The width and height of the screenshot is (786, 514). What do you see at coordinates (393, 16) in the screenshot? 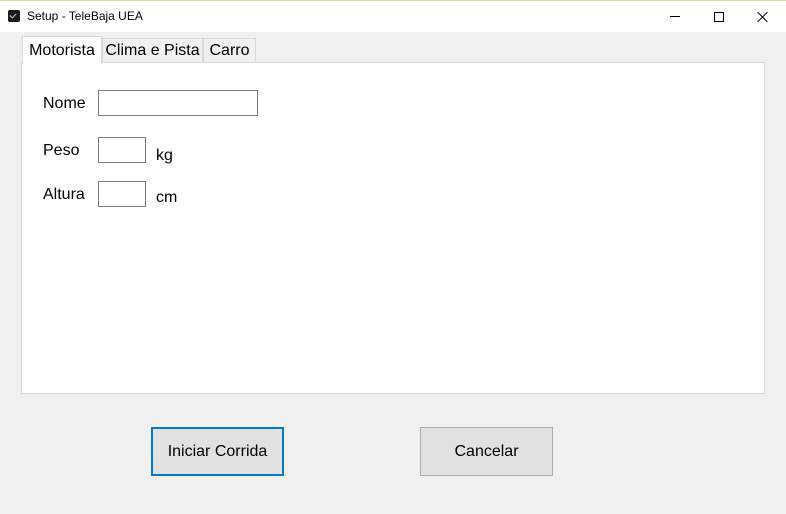
I see `title-bar: Setup - TeleBaja UEA` at bounding box center [393, 16].